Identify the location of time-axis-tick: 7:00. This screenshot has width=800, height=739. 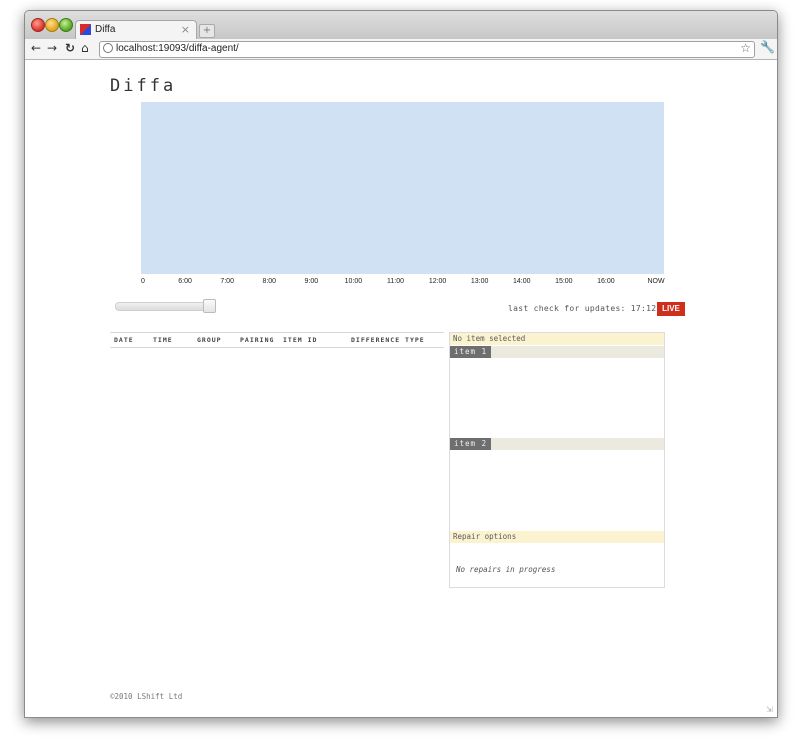
(227, 281).